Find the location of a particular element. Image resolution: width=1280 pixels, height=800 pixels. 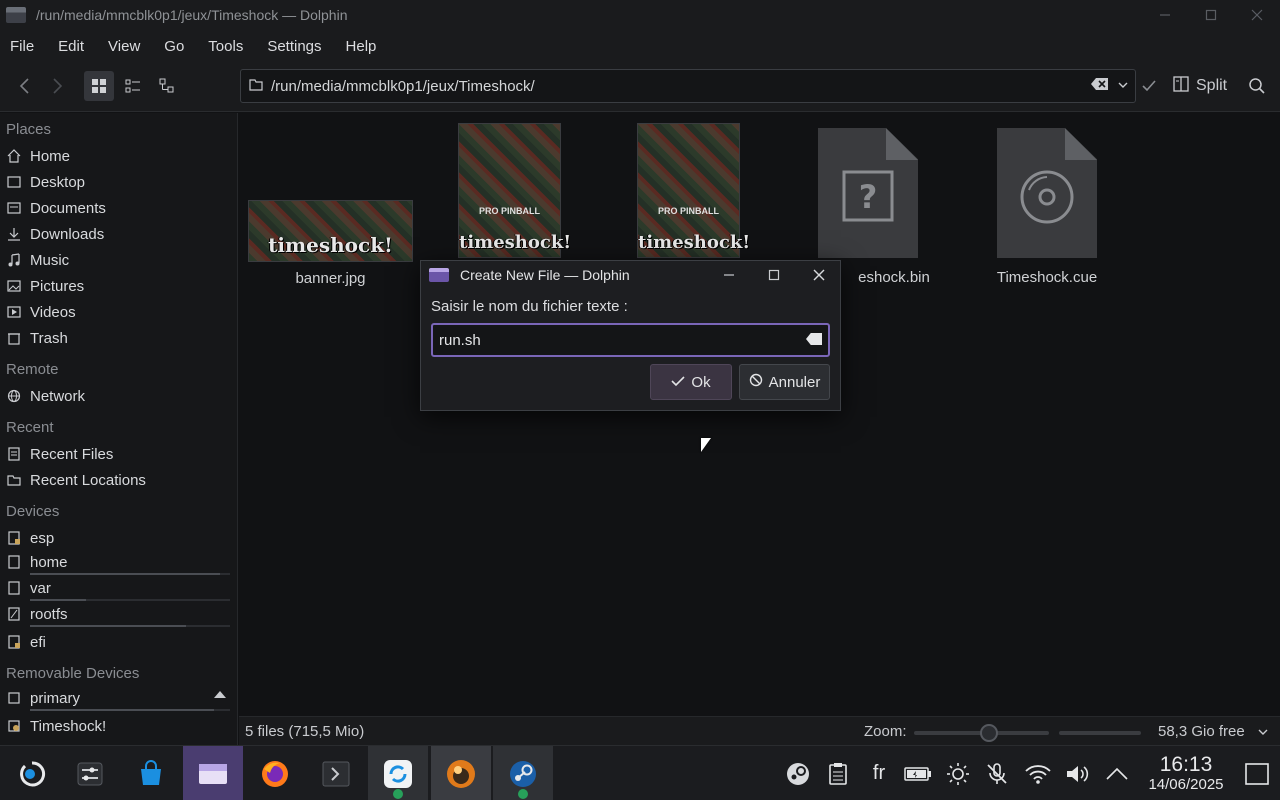

sidebar-item-label: home is located at coordinates (49, 562).